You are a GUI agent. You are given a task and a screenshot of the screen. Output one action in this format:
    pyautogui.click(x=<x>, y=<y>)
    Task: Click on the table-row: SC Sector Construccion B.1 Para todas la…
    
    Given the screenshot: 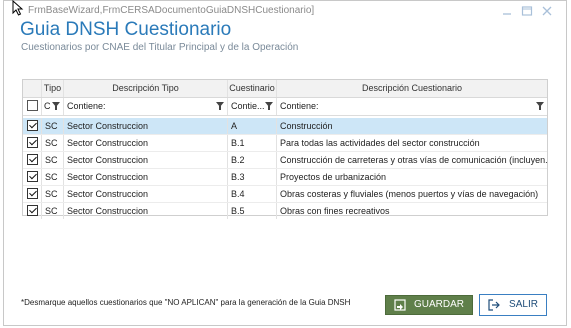 What is the action you would take?
    pyautogui.click(x=285, y=143)
    